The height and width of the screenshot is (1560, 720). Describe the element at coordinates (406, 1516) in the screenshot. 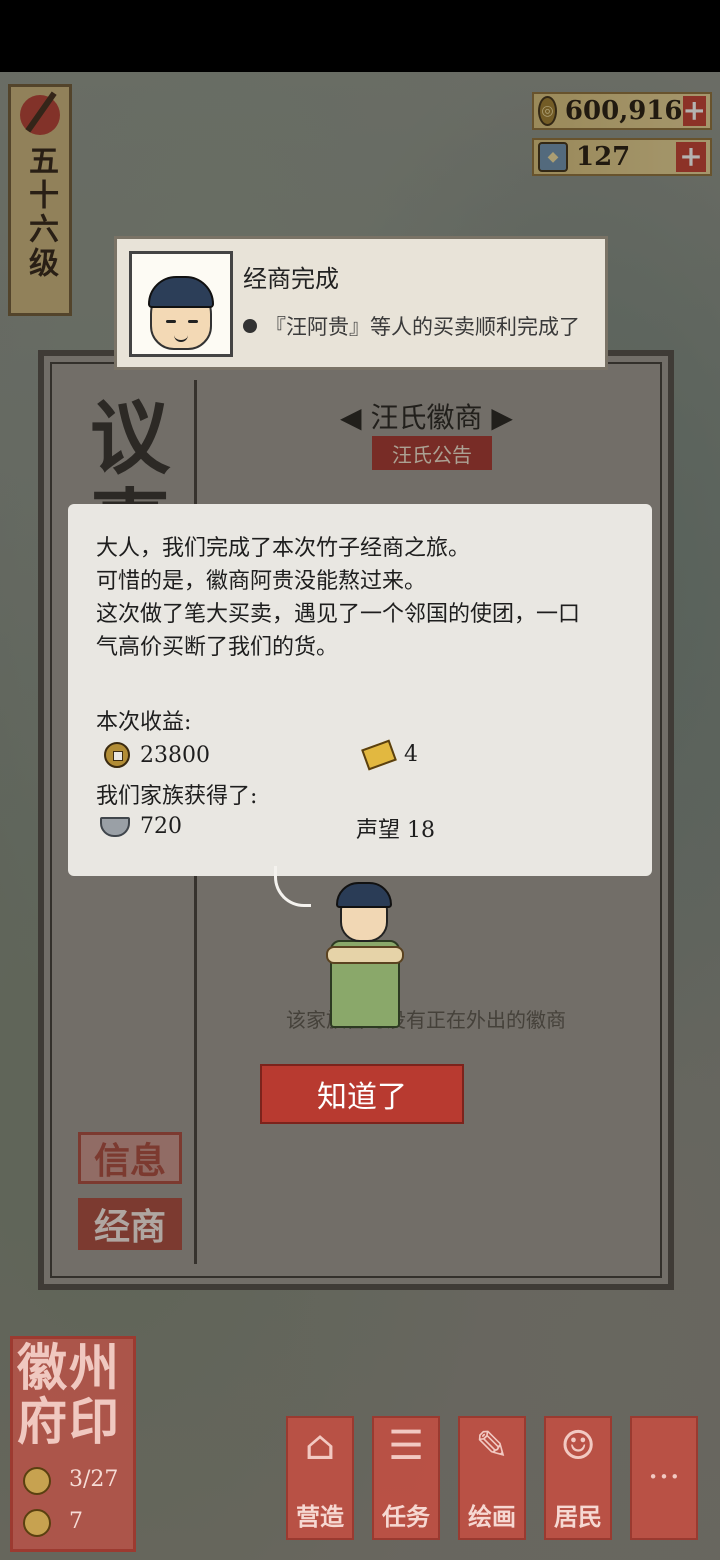

I see `nav-tasks-label: 任务` at that location.